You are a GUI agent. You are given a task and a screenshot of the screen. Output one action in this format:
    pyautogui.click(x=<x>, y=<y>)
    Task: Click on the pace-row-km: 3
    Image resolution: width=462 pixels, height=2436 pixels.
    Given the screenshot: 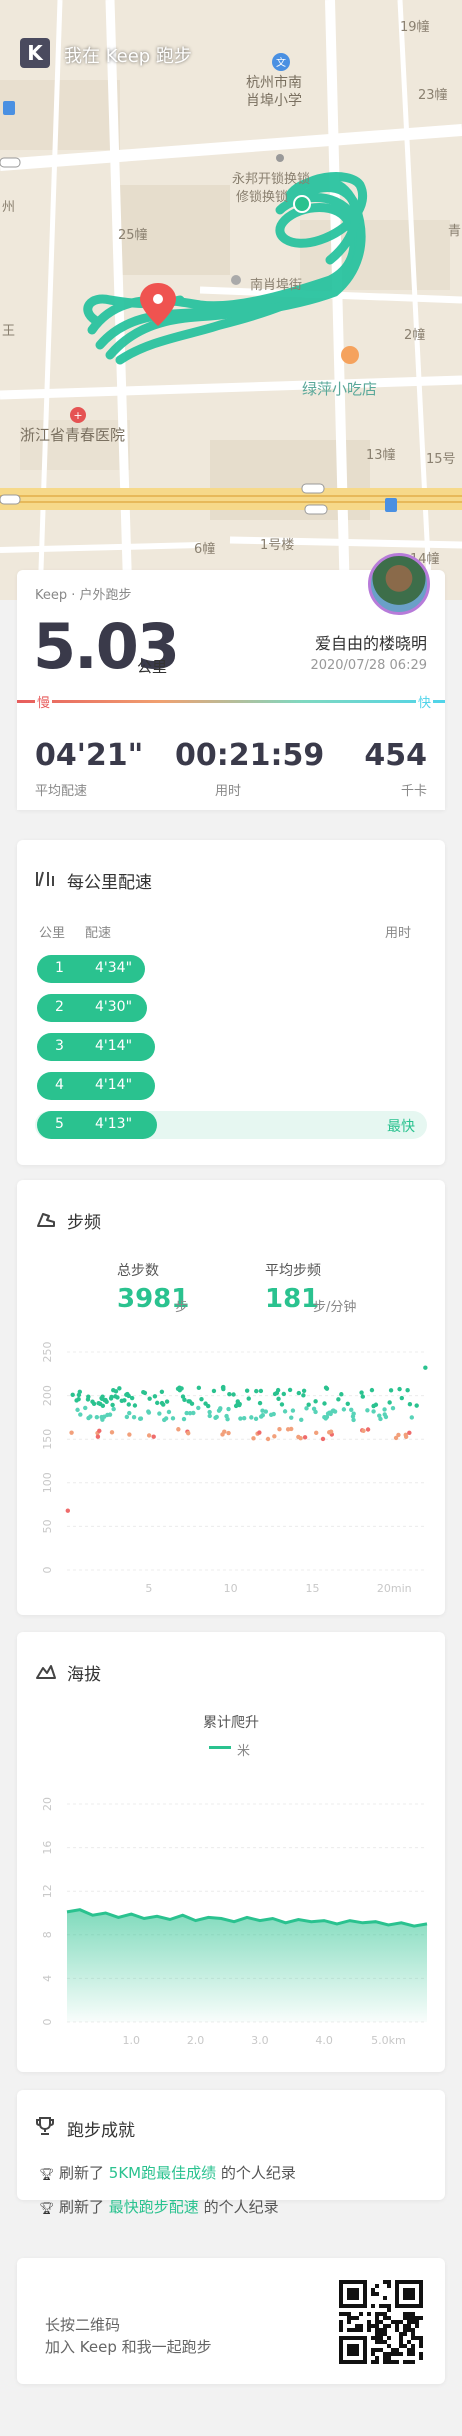 What is the action you would take?
    pyautogui.click(x=59, y=1046)
    